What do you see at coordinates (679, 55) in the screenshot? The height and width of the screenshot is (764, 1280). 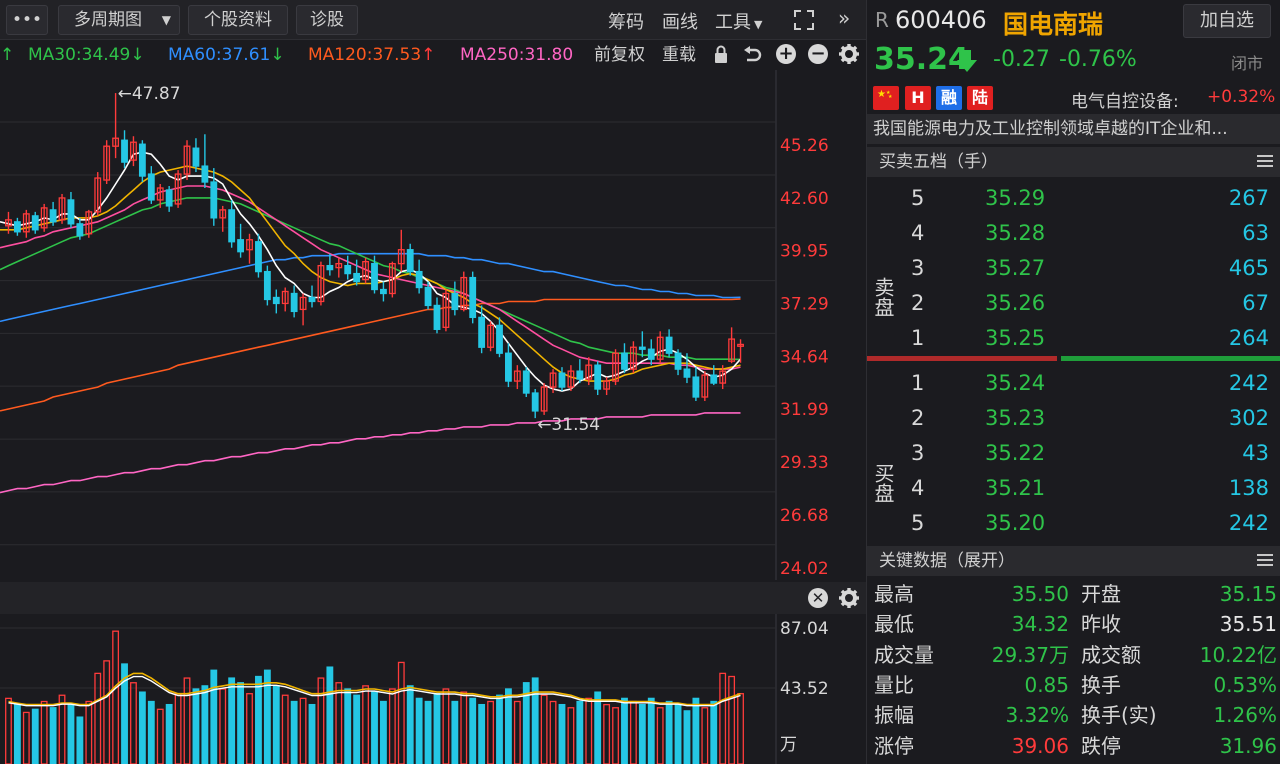 I see `overlay-button: 重载` at bounding box center [679, 55].